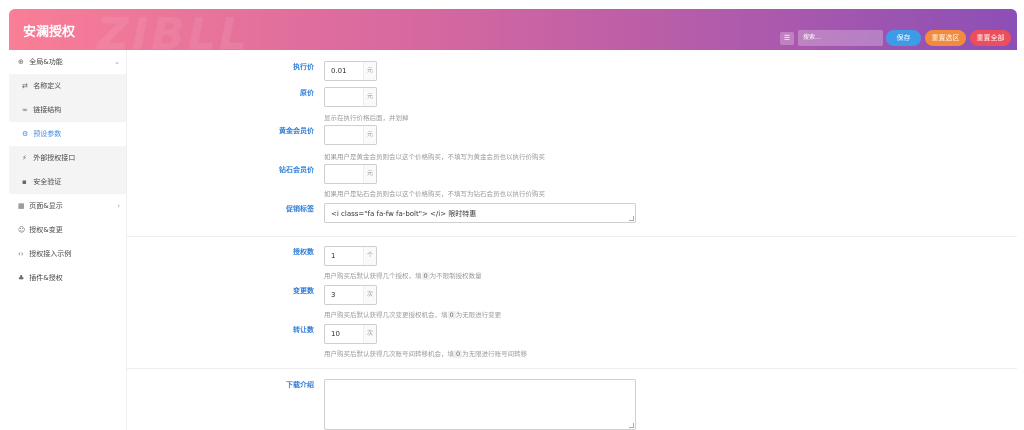  I want to click on change-count-field: 3 次, so click(350, 295).